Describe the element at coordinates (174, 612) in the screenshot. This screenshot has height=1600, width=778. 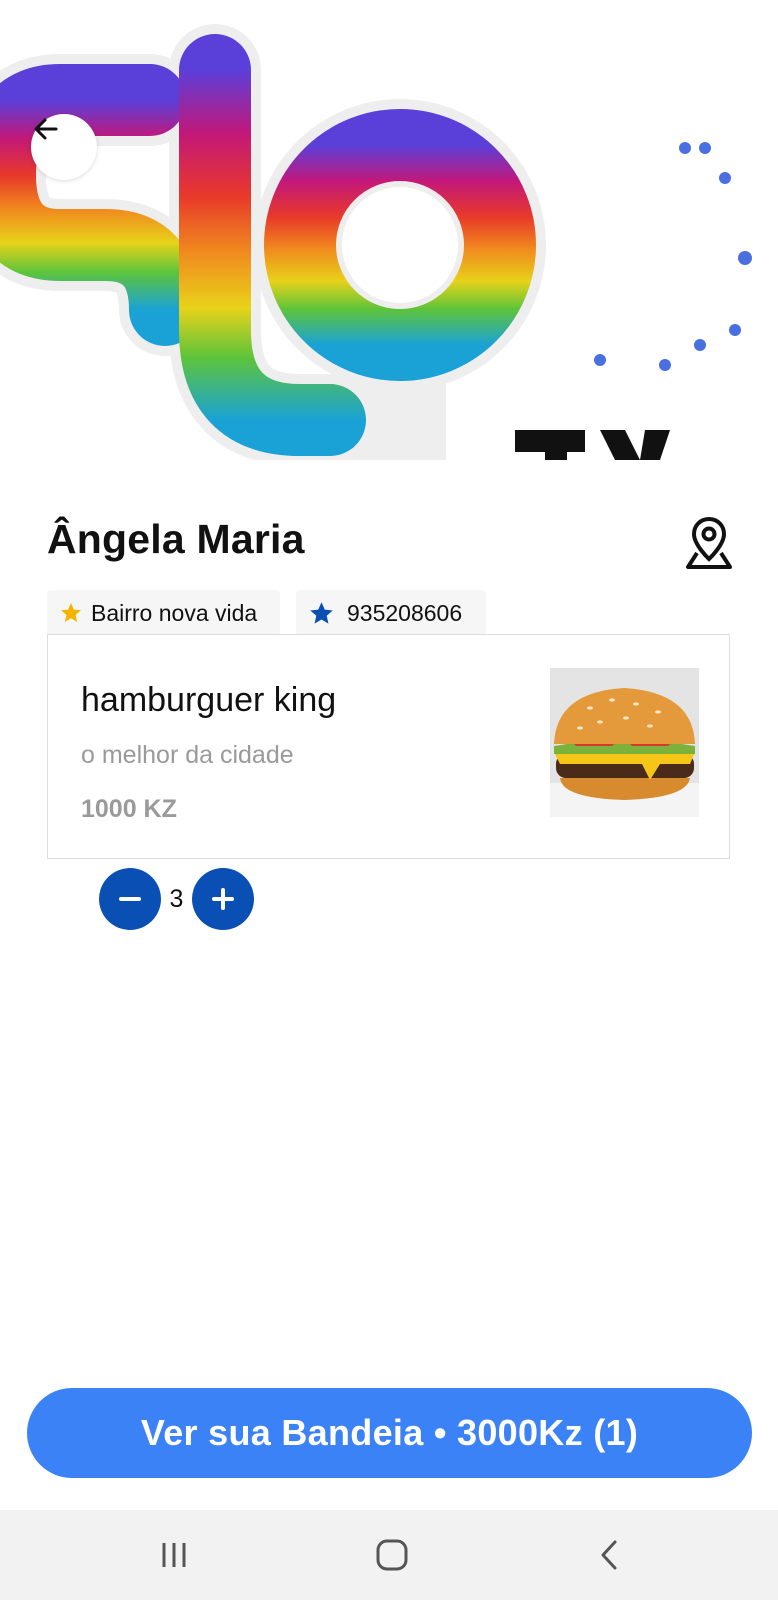
I see `address-text: Bairro nova vida` at that location.